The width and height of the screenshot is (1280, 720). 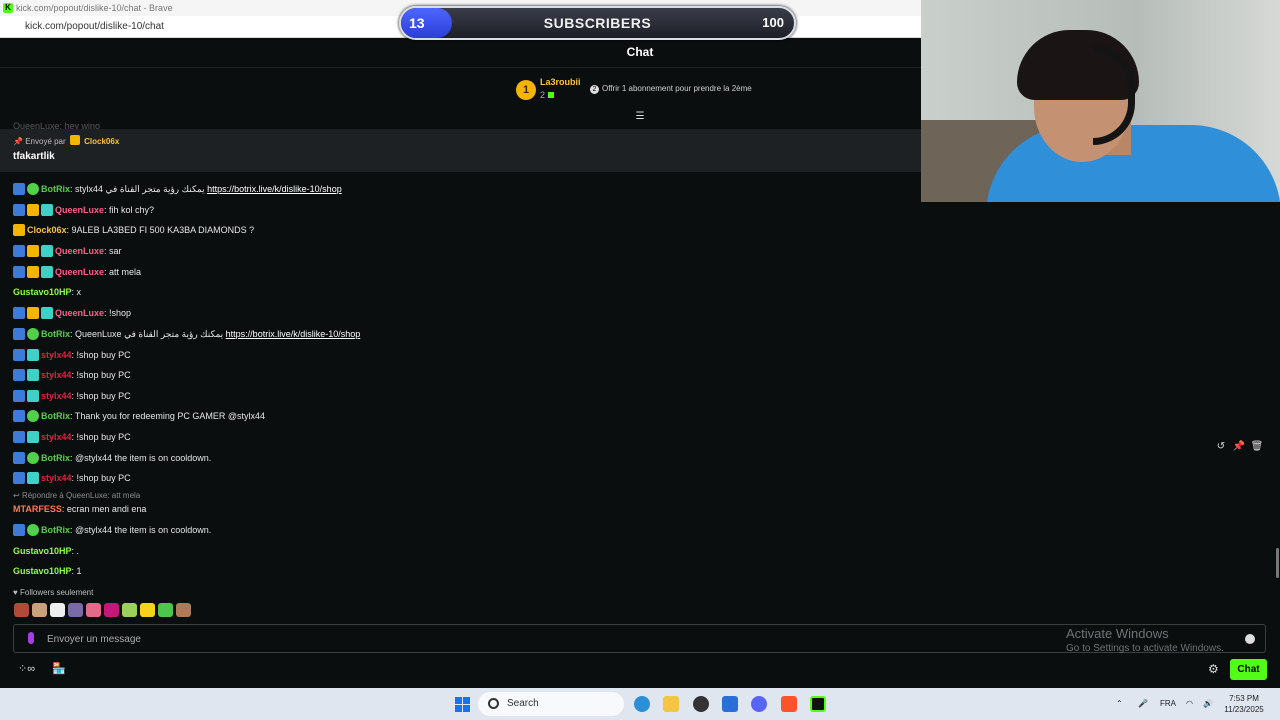 I want to click on pinned-sender: Clock06x, so click(x=101, y=141).